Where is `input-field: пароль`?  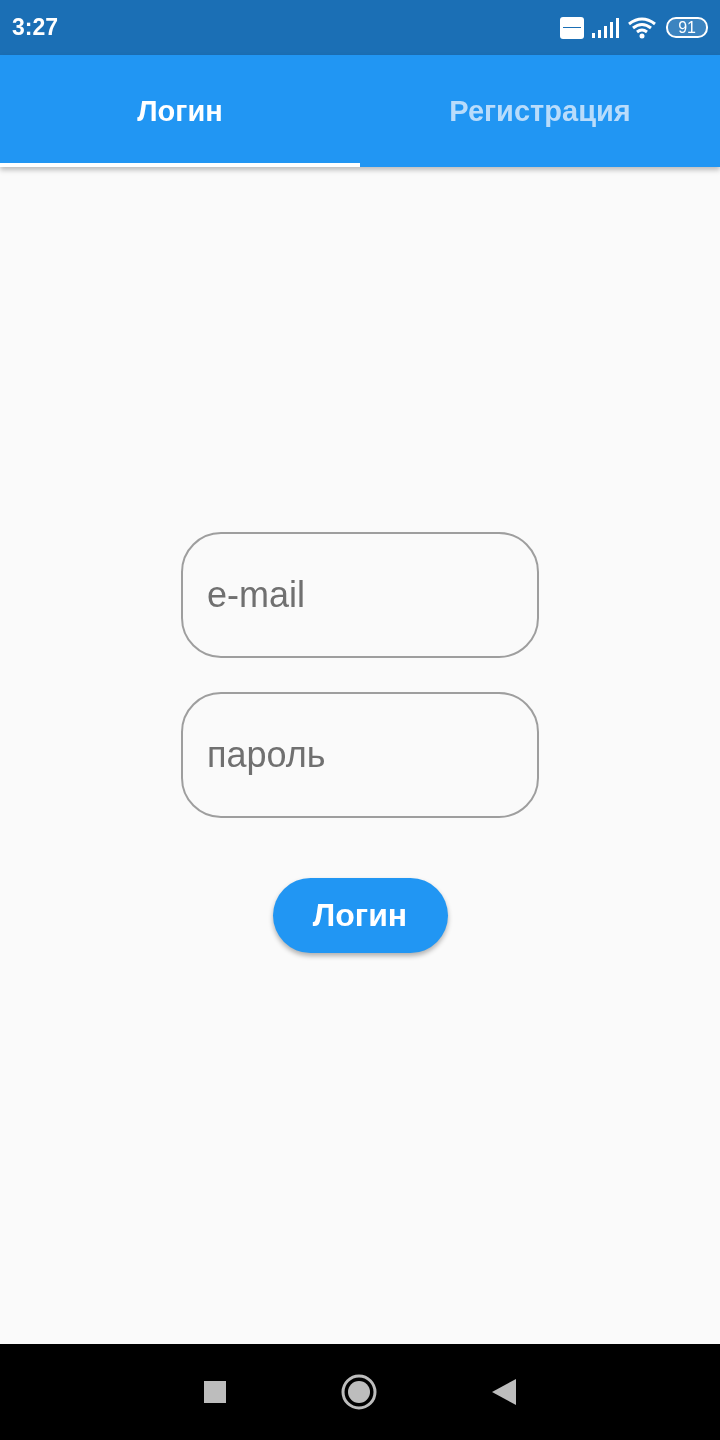
input-field: пароль is located at coordinates (360, 755).